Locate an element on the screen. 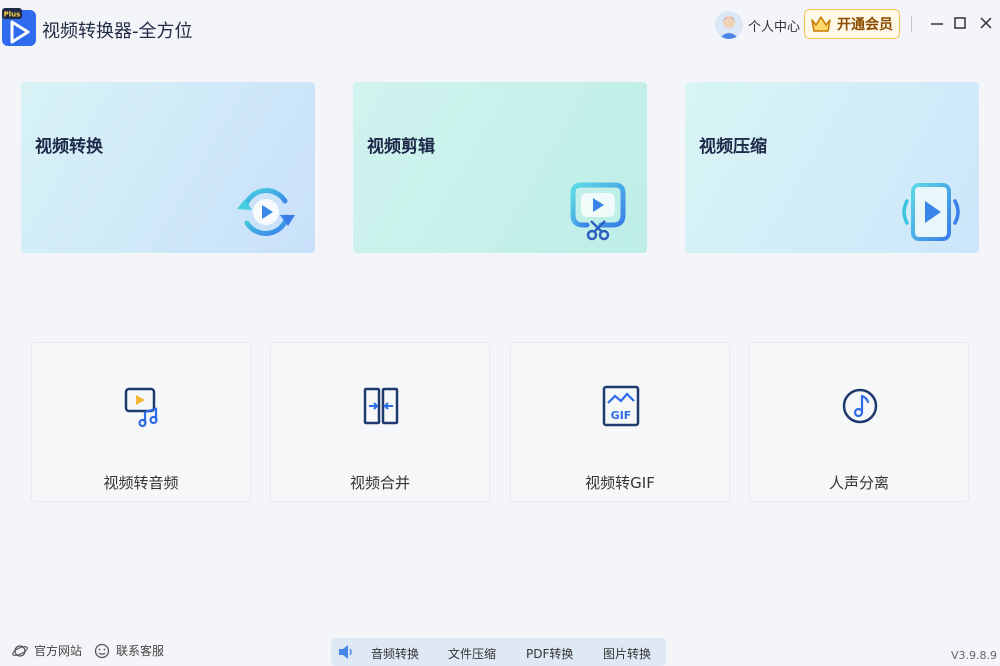 The width and height of the screenshot is (1000, 666). crown-icon is located at coordinates (821, 24).